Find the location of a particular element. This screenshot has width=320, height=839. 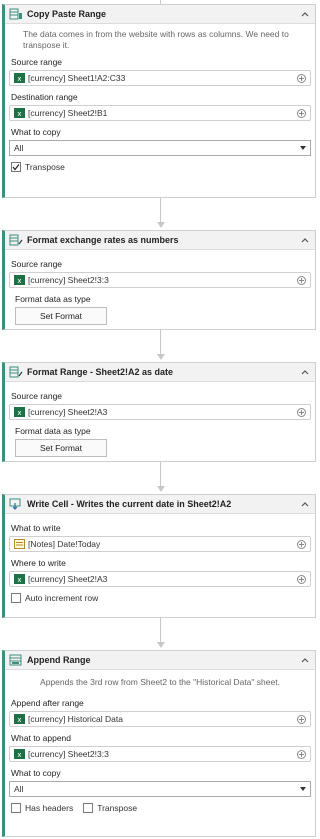

append-icon is located at coordinates (16, 660).